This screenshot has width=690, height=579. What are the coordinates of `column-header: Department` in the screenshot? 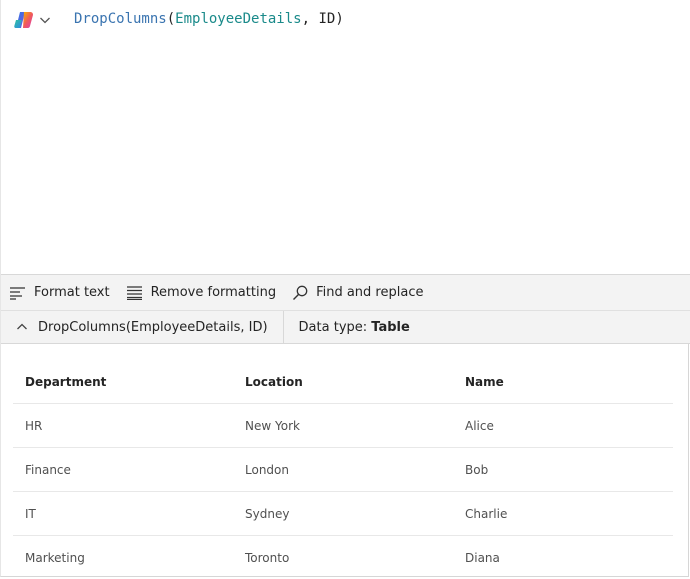 It's located at (66, 381).